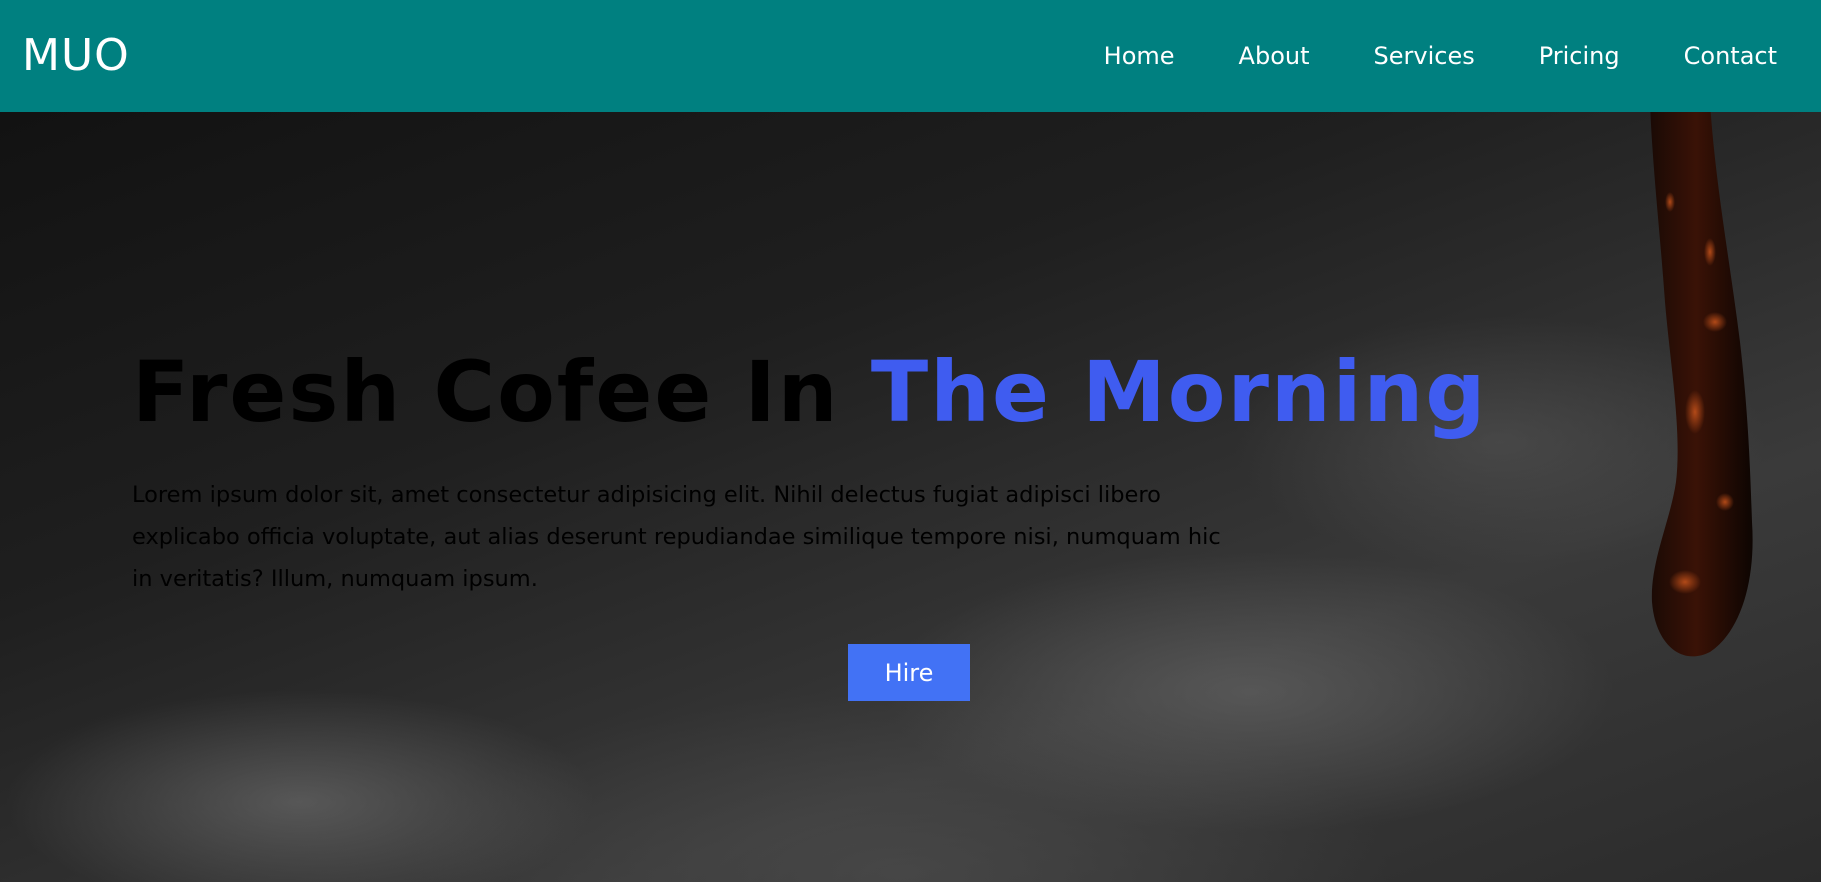 The width and height of the screenshot is (1821, 882). What do you see at coordinates (1139, 56) in the screenshot?
I see `nav-home-link: Home` at bounding box center [1139, 56].